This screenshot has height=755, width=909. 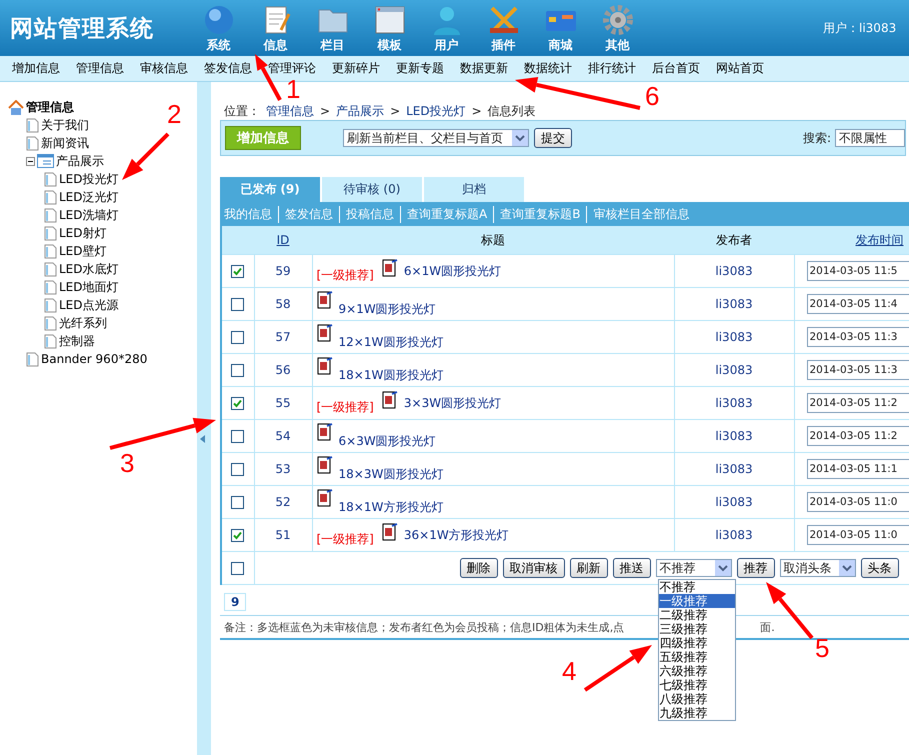 I want to click on action-button: 取消审核, so click(x=533, y=568).